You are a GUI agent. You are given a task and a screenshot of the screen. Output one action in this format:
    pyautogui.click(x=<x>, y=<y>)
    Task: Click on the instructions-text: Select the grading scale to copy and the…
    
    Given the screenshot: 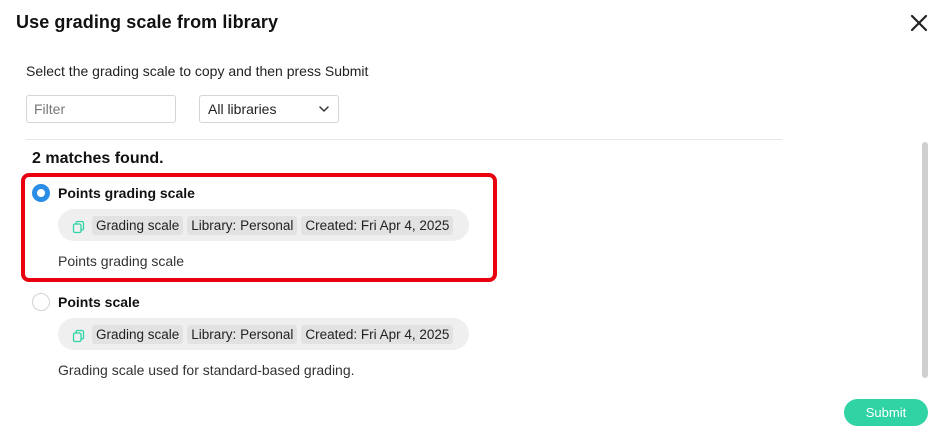 What is the action you would take?
    pyautogui.click(x=197, y=71)
    